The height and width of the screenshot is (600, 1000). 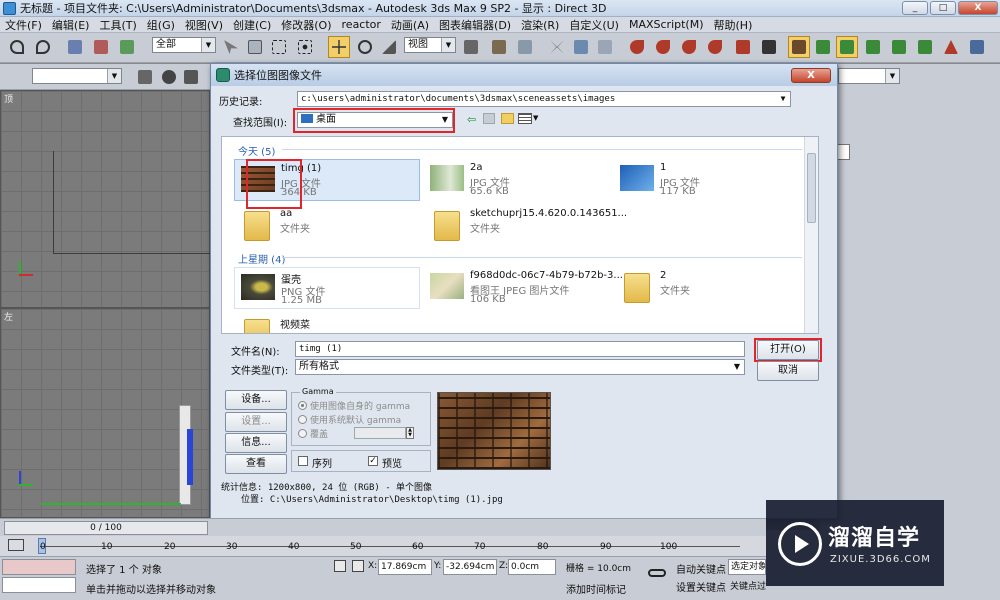 What do you see at coordinates (75, 47) in the screenshot?
I see `select-link-button` at bounding box center [75, 47].